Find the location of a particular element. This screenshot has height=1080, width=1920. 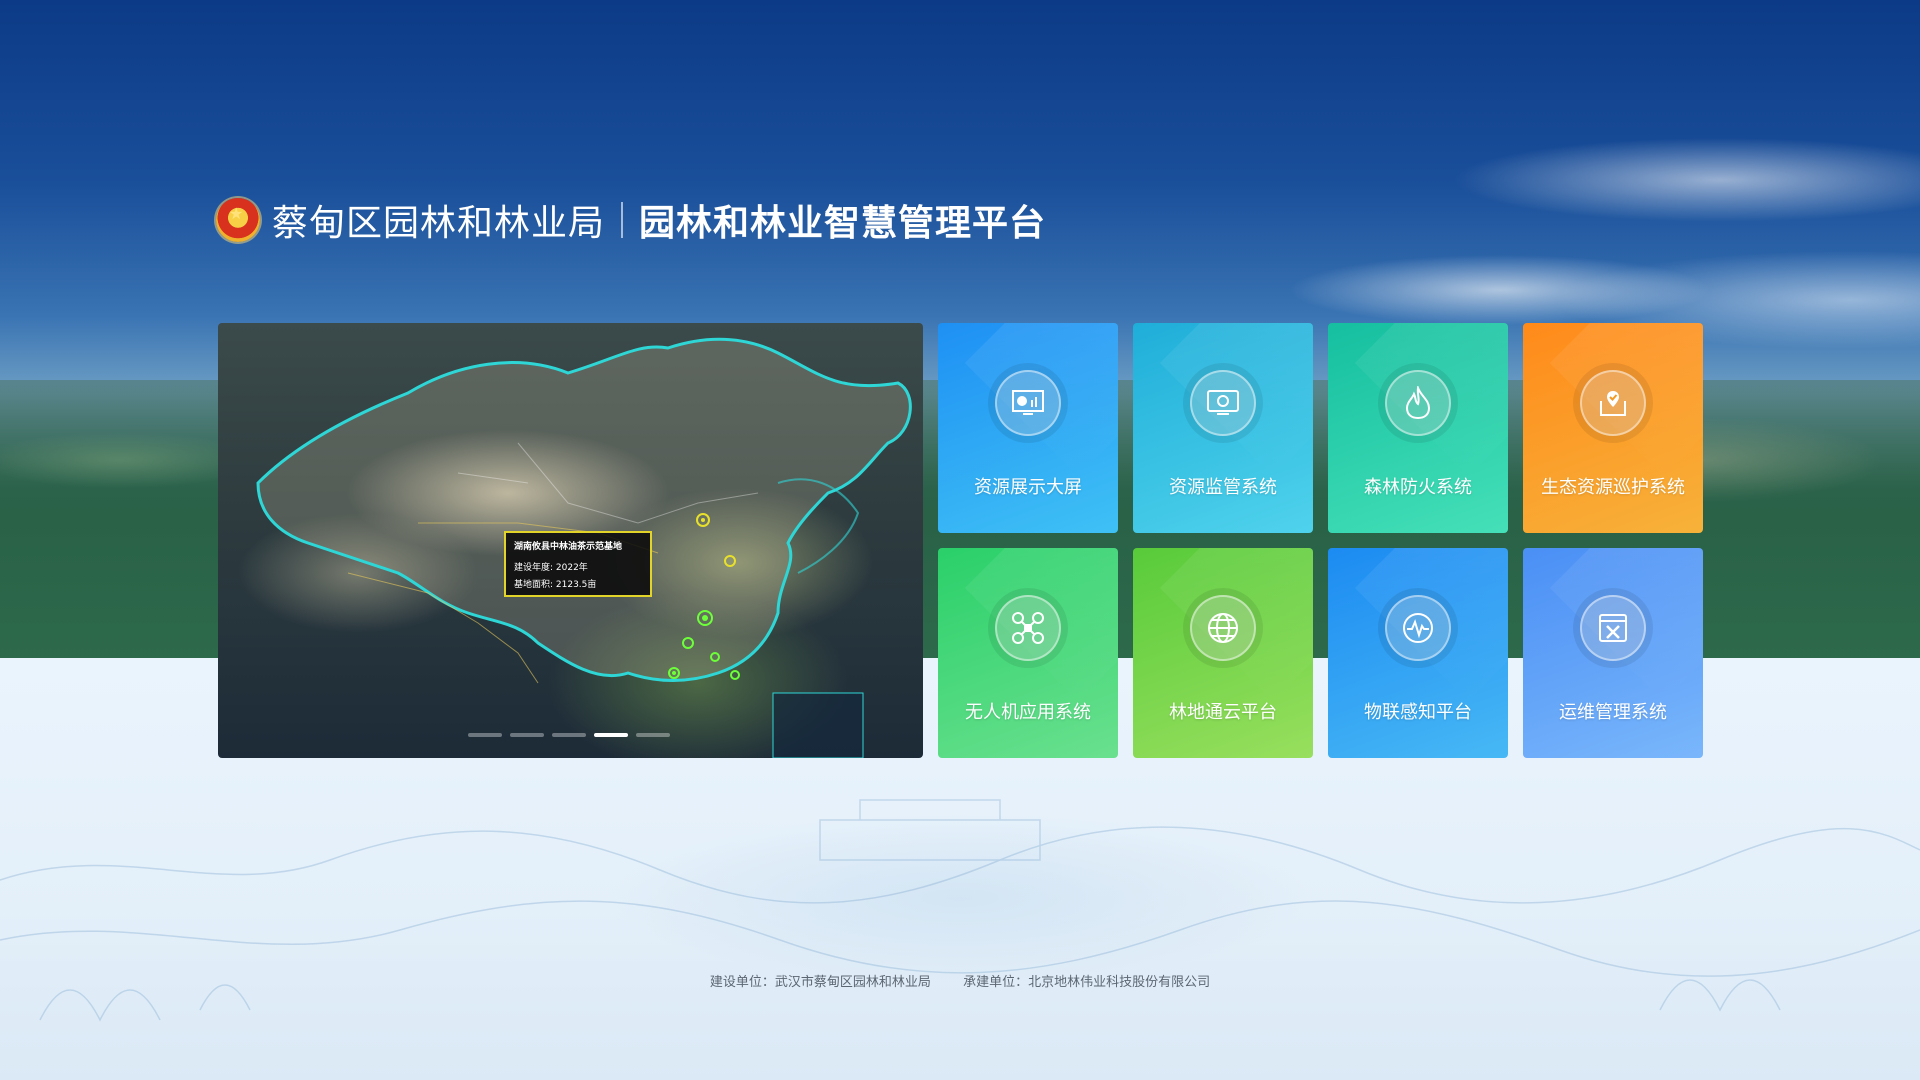

map-tooltip: 湖南攸县中林油茶示范基地 建设年度: 2022年 基地面积: 2123.5亩 is located at coordinates (578, 564).